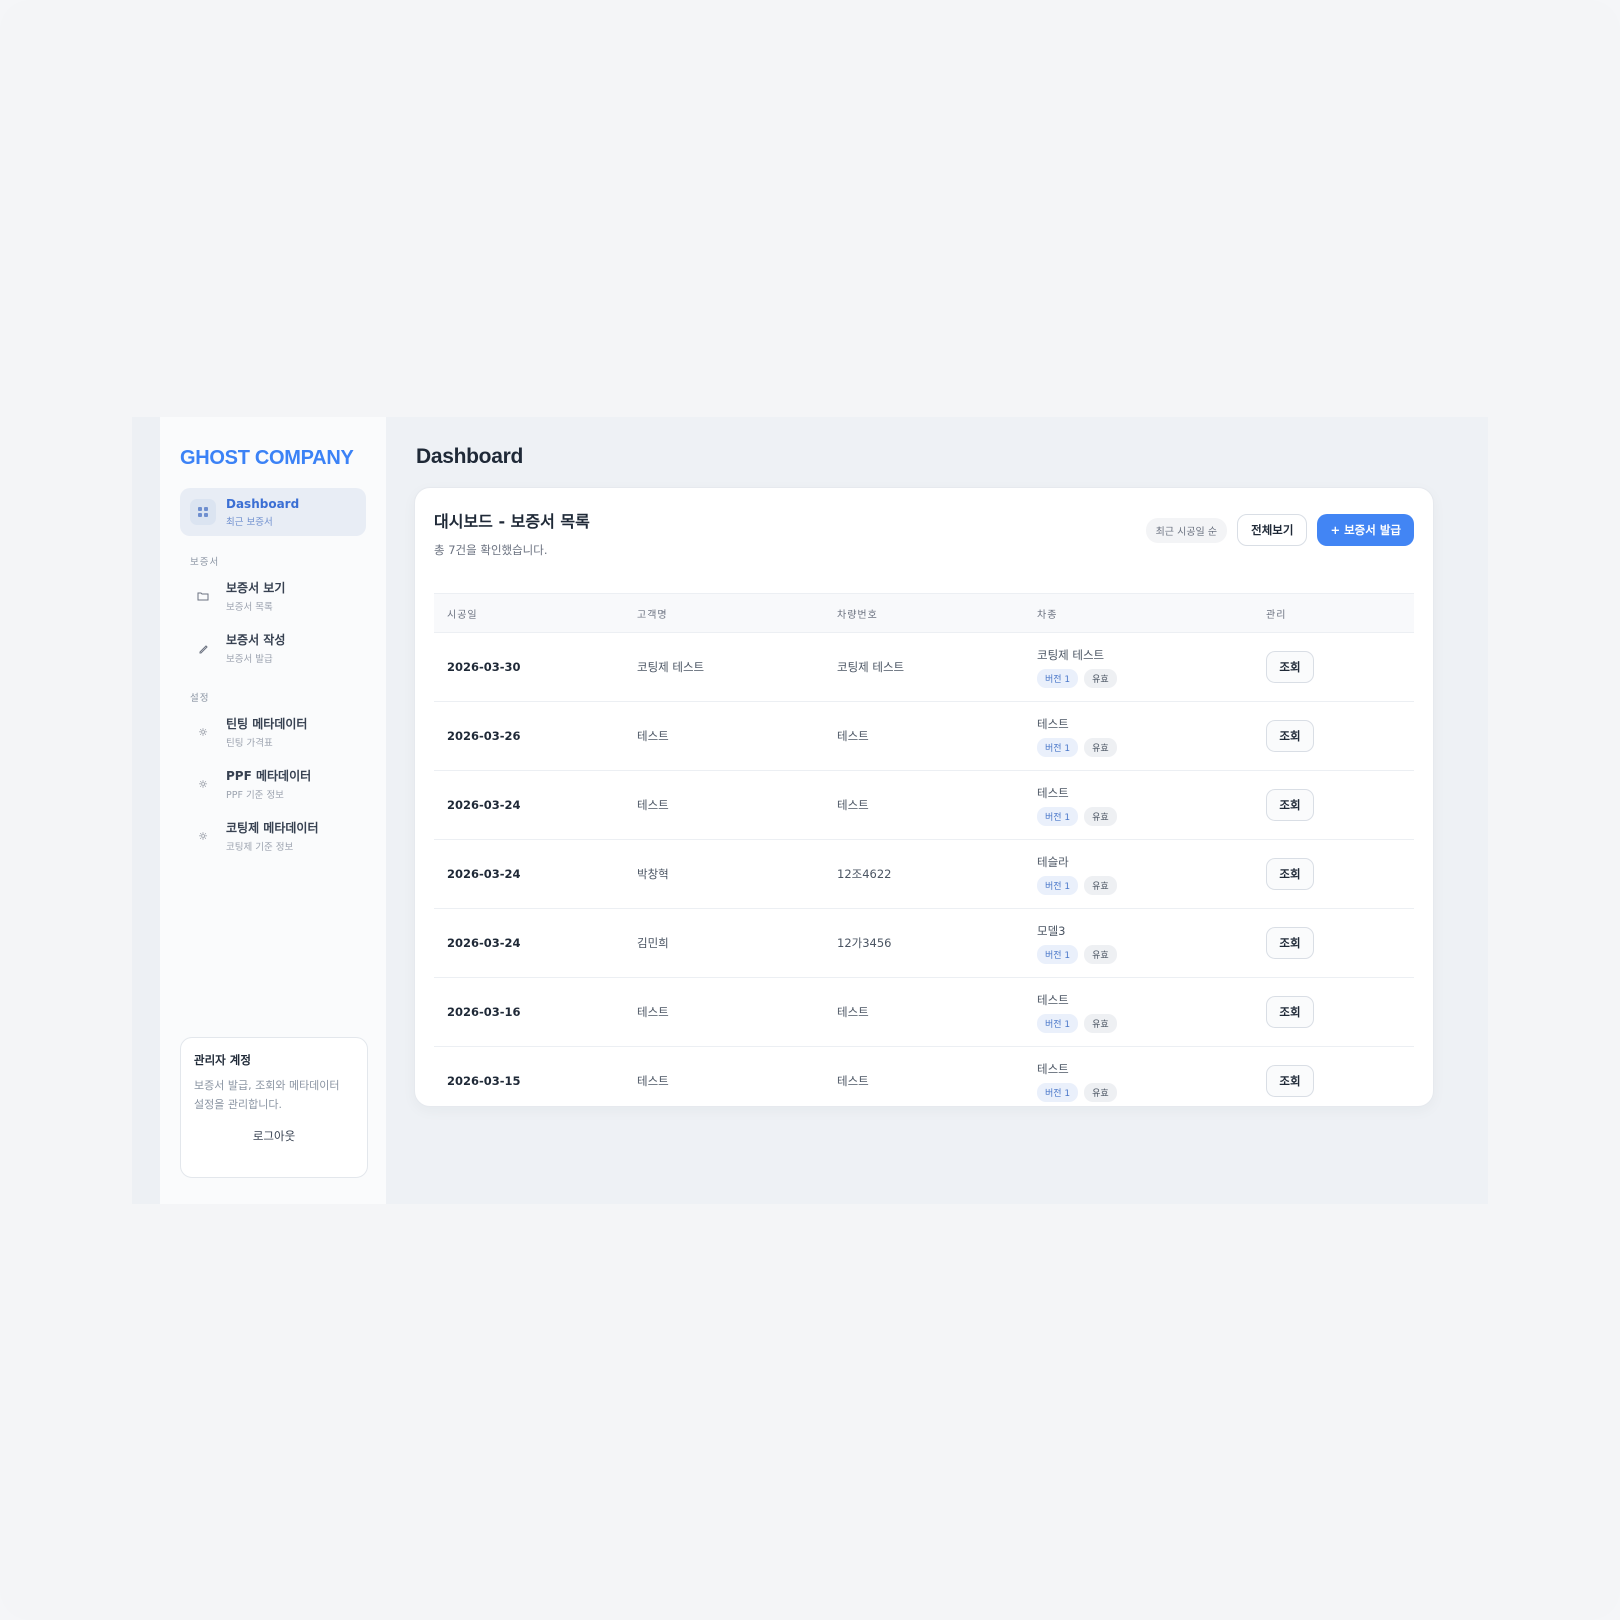 The width and height of the screenshot is (1620, 1620). I want to click on sidebar-item-warranty-write: 보증서 작성 보증서 발급, so click(273, 648).